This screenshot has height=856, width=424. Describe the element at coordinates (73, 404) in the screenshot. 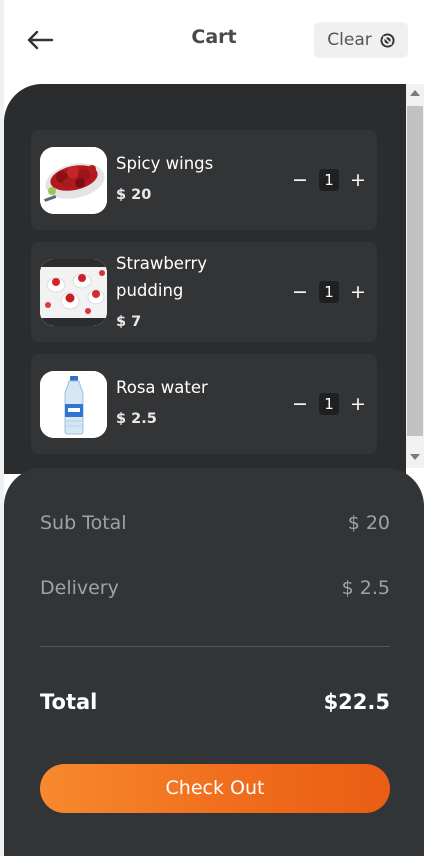

I see `item-image-rosa-water` at that location.